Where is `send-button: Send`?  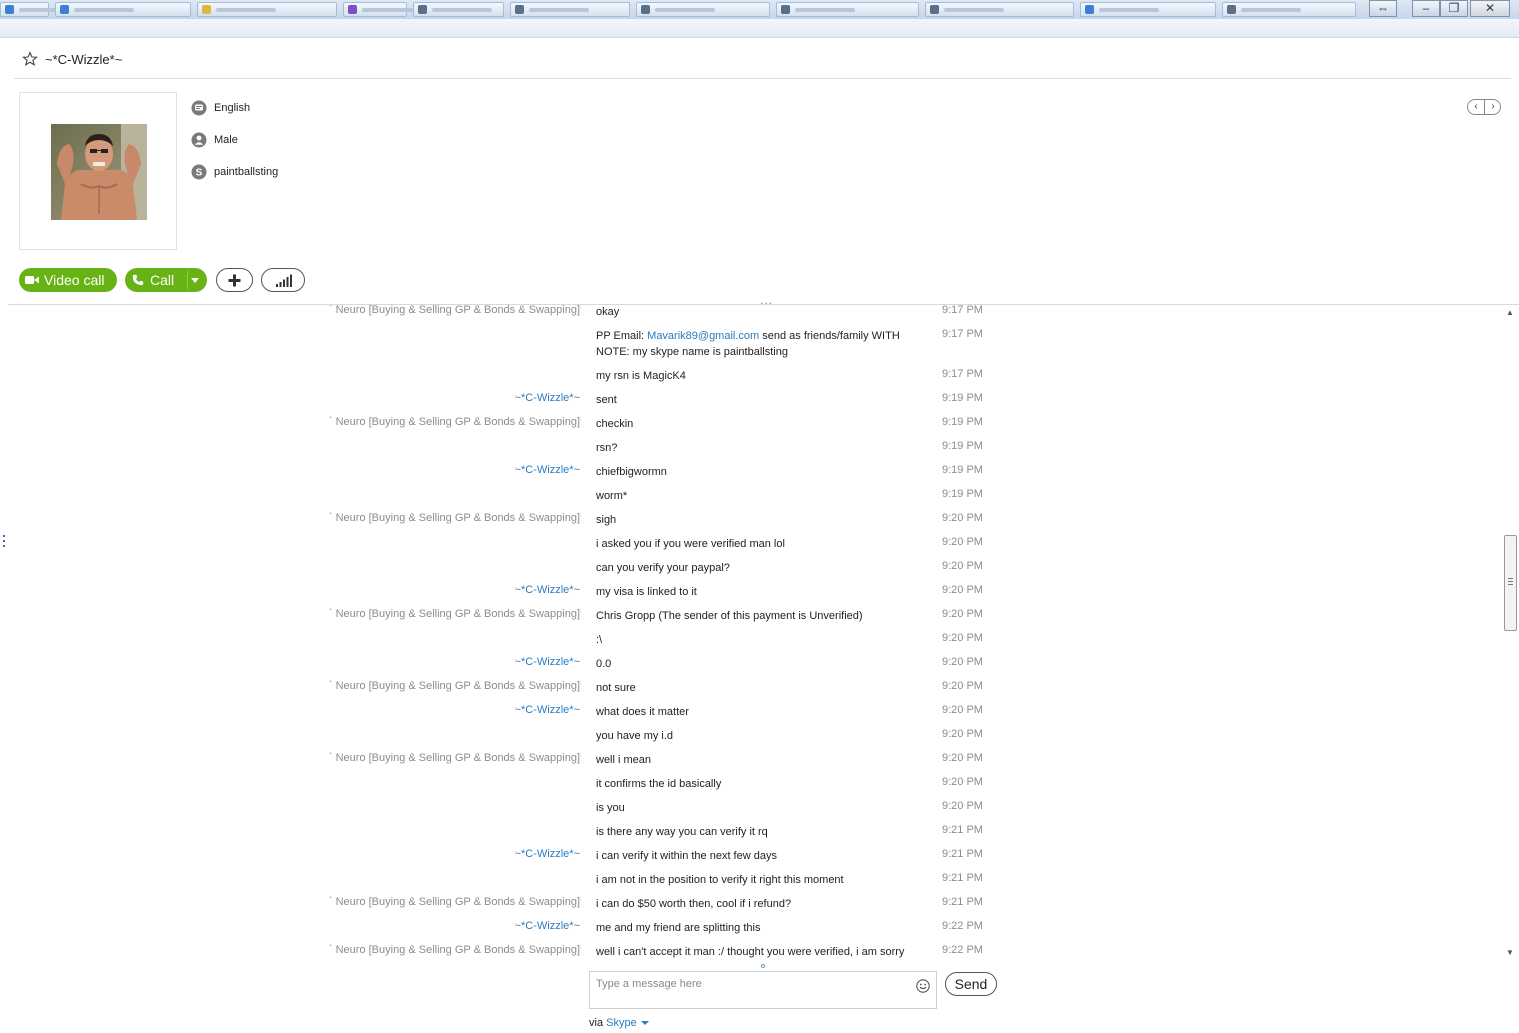
send-button: Send is located at coordinates (971, 984).